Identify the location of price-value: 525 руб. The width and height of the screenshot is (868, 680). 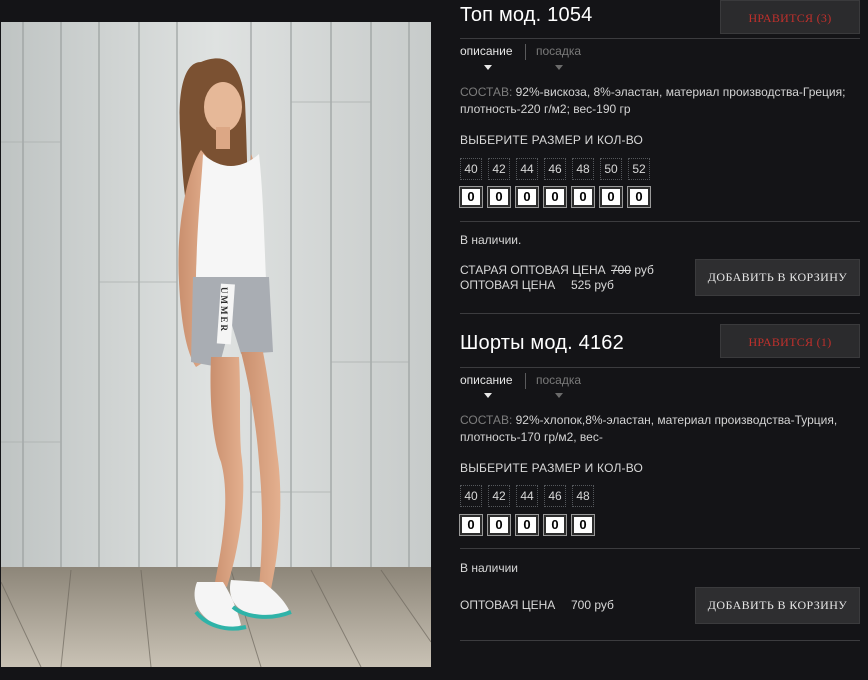
(592, 285).